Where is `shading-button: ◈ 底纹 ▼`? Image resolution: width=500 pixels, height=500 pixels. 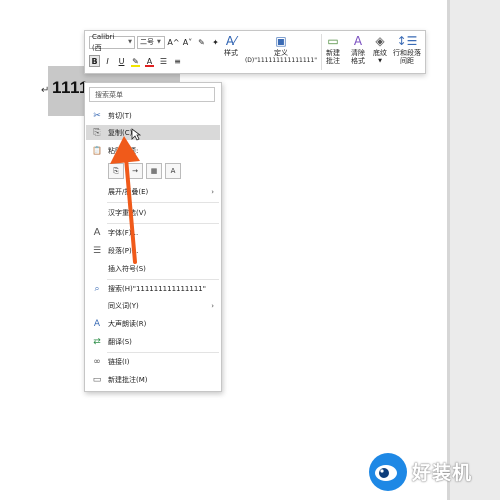 shading-button: ◈ 底纹 ▼ is located at coordinates (380, 52).